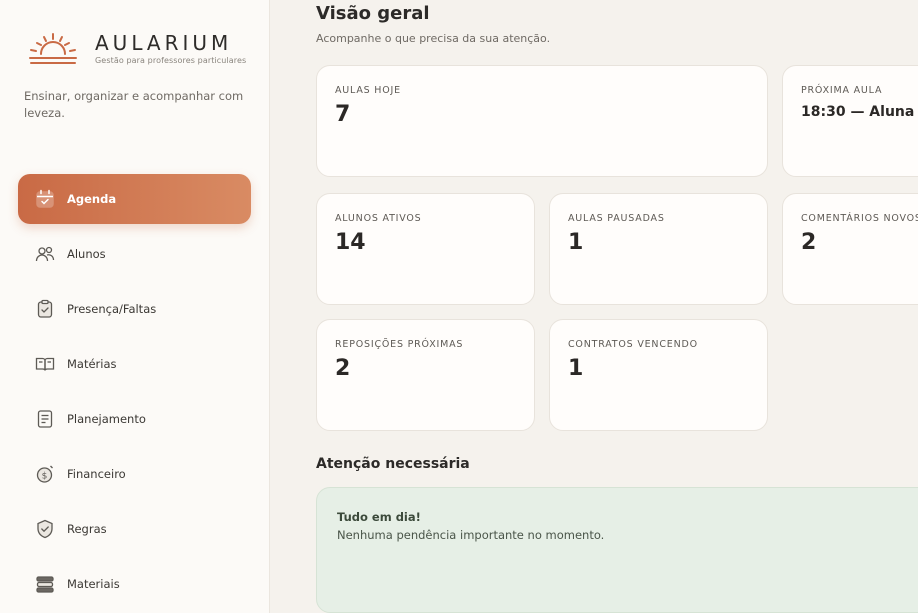 This screenshot has width=918, height=613. What do you see at coordinates (112, 309) in the screenshot?
I see `sidebar-item-label: Presença/Faltas` at bounding box center [112, 309].